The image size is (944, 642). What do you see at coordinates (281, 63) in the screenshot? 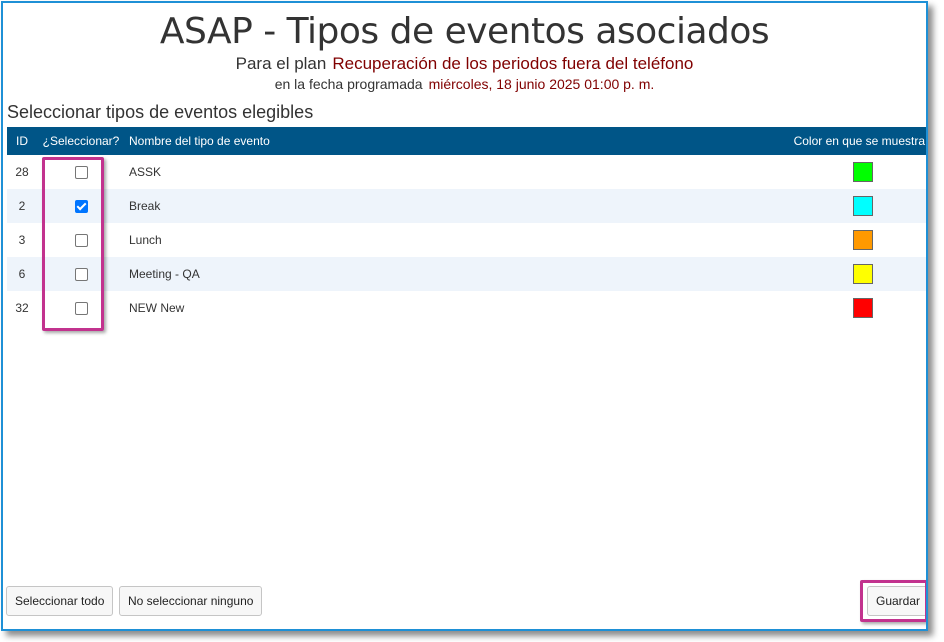
I see `plan-label: Para el plan` at bounding box center [281, 63].